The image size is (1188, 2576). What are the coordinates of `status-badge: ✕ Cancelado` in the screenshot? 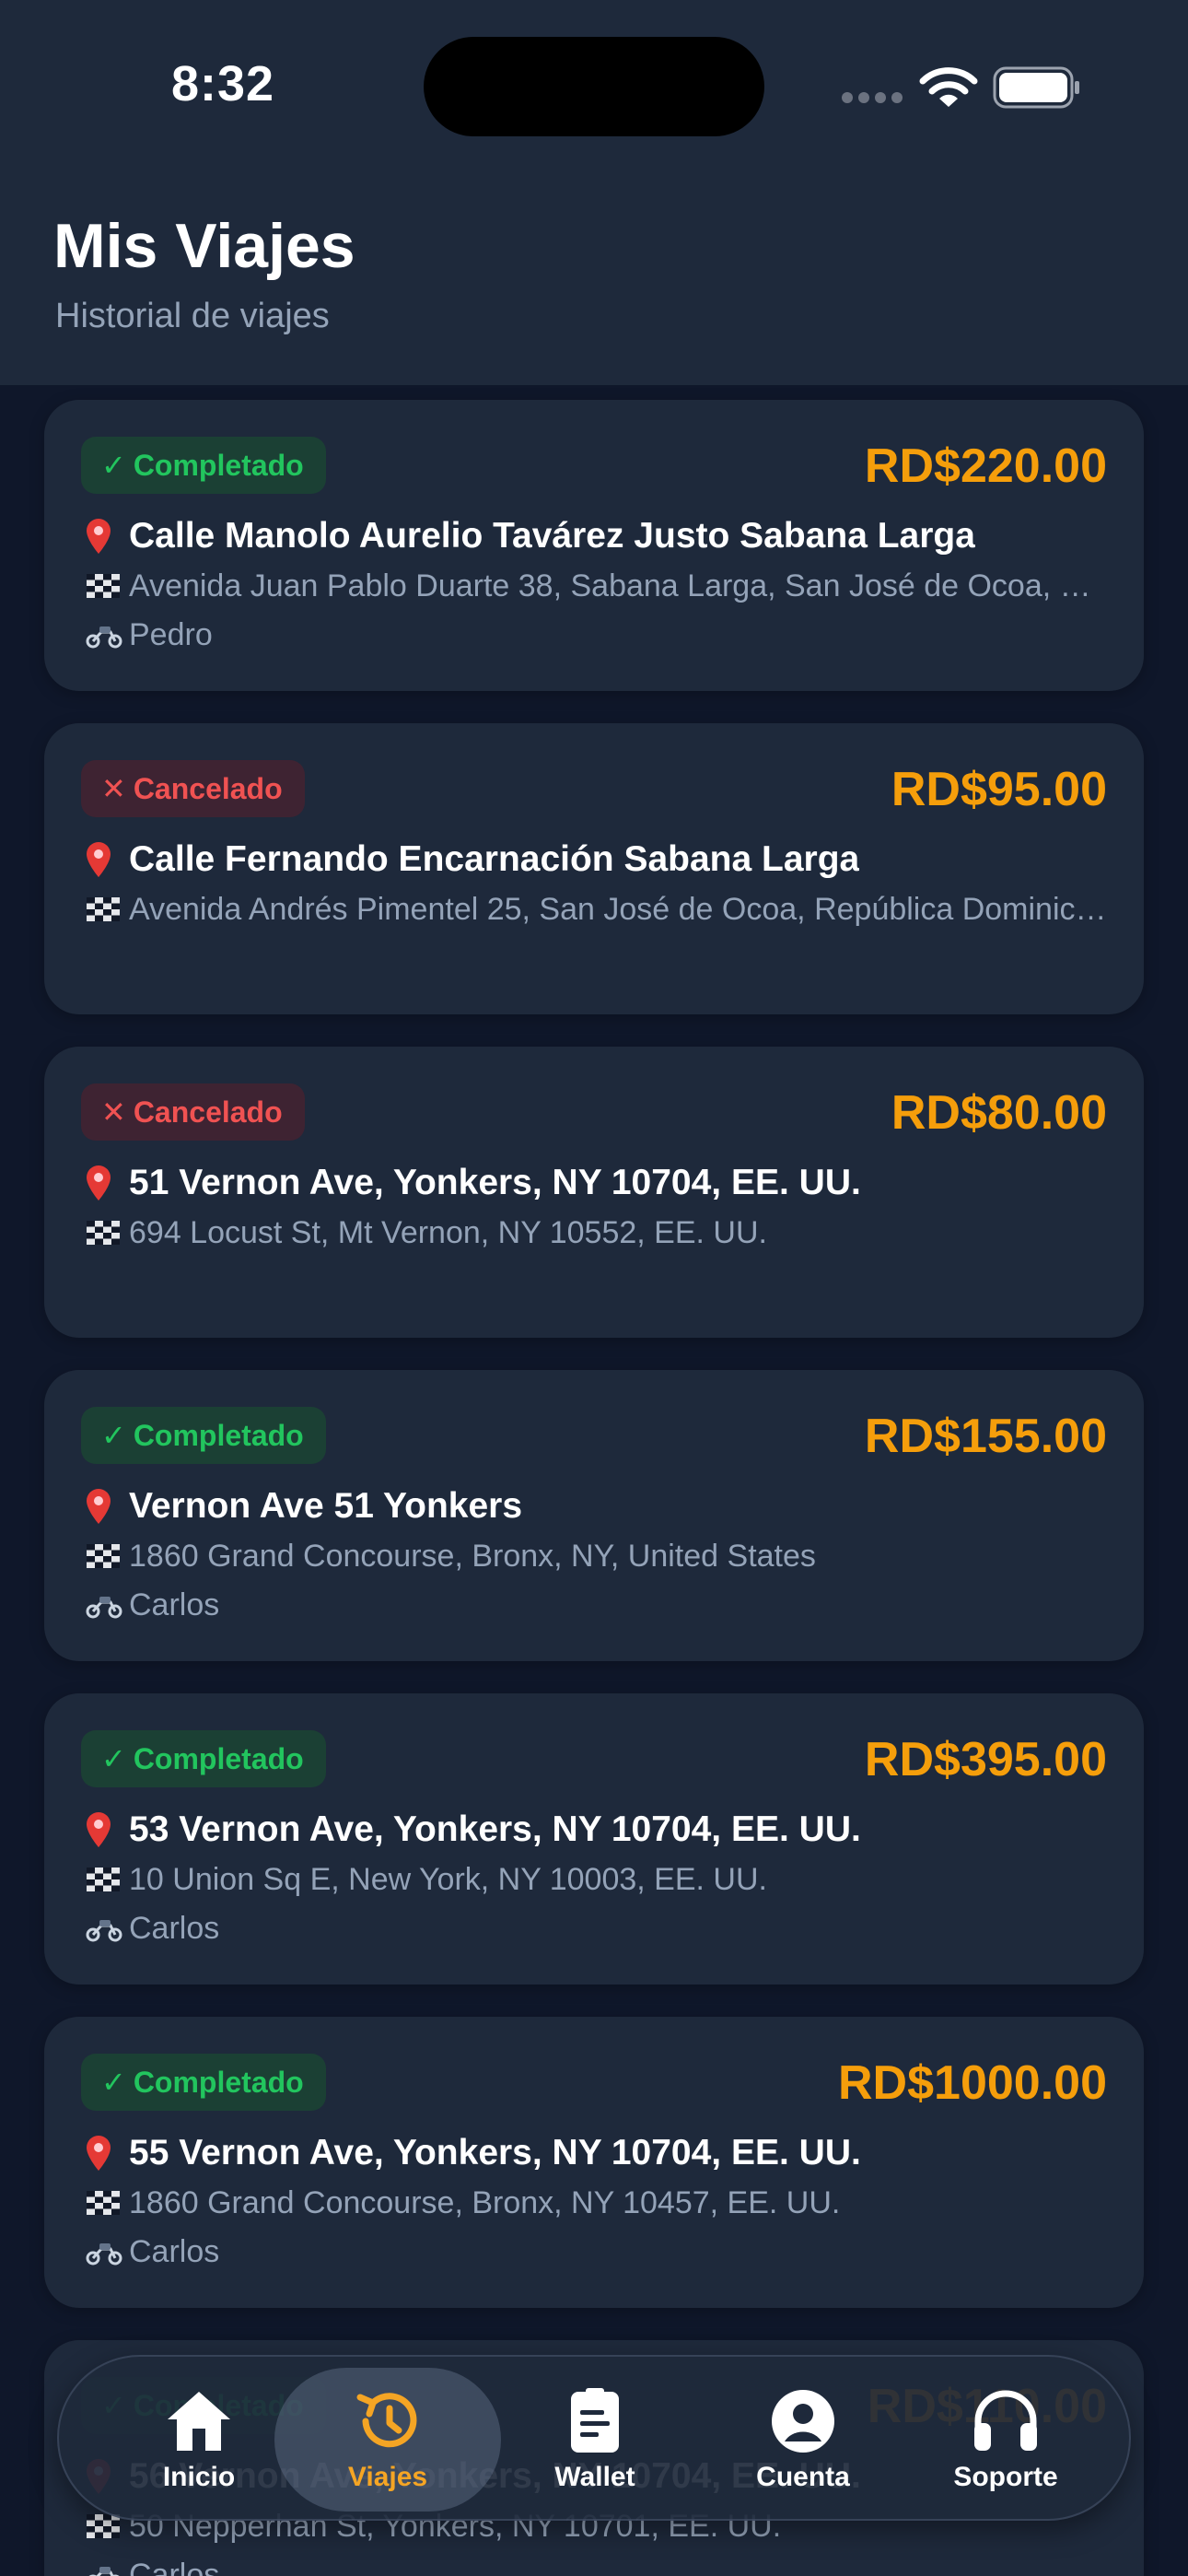 It's located at (193, 1112).